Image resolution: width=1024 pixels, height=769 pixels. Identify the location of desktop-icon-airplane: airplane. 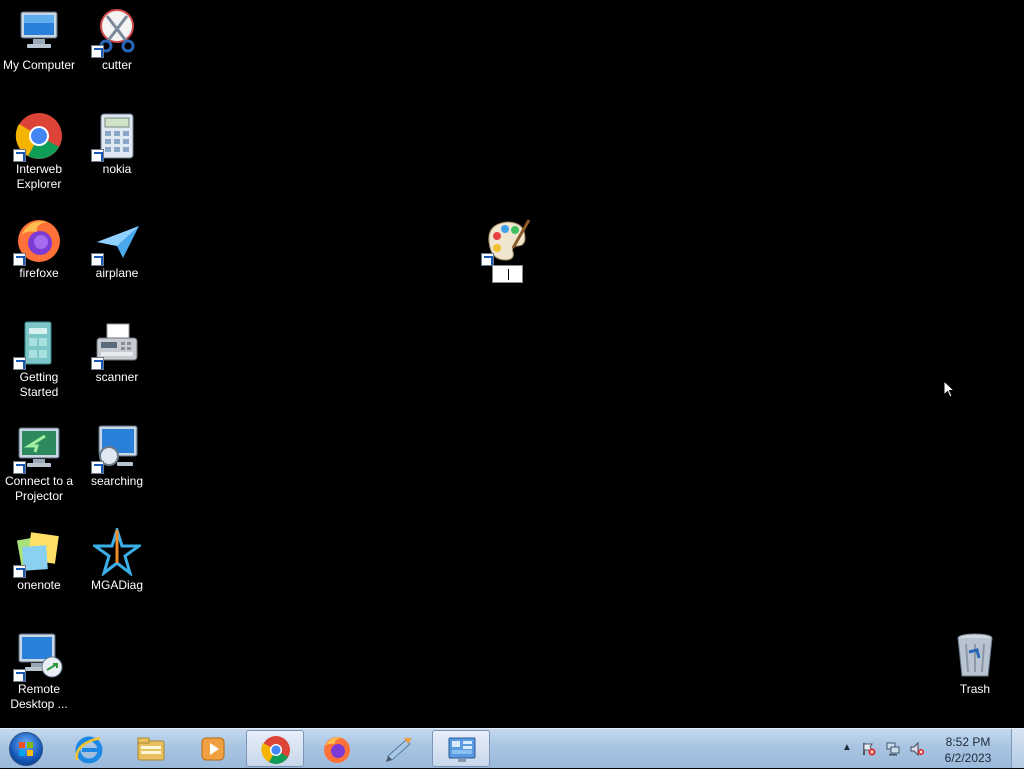
(117, 248).